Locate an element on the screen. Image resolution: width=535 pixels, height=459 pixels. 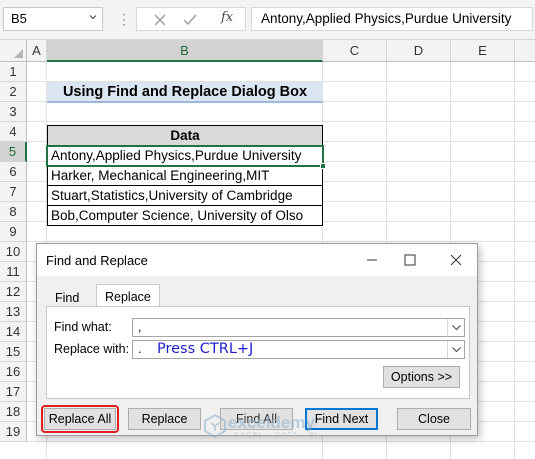
table-row: Harker, Mechanical Engineering,MIT is located at coordinates (185, 175).